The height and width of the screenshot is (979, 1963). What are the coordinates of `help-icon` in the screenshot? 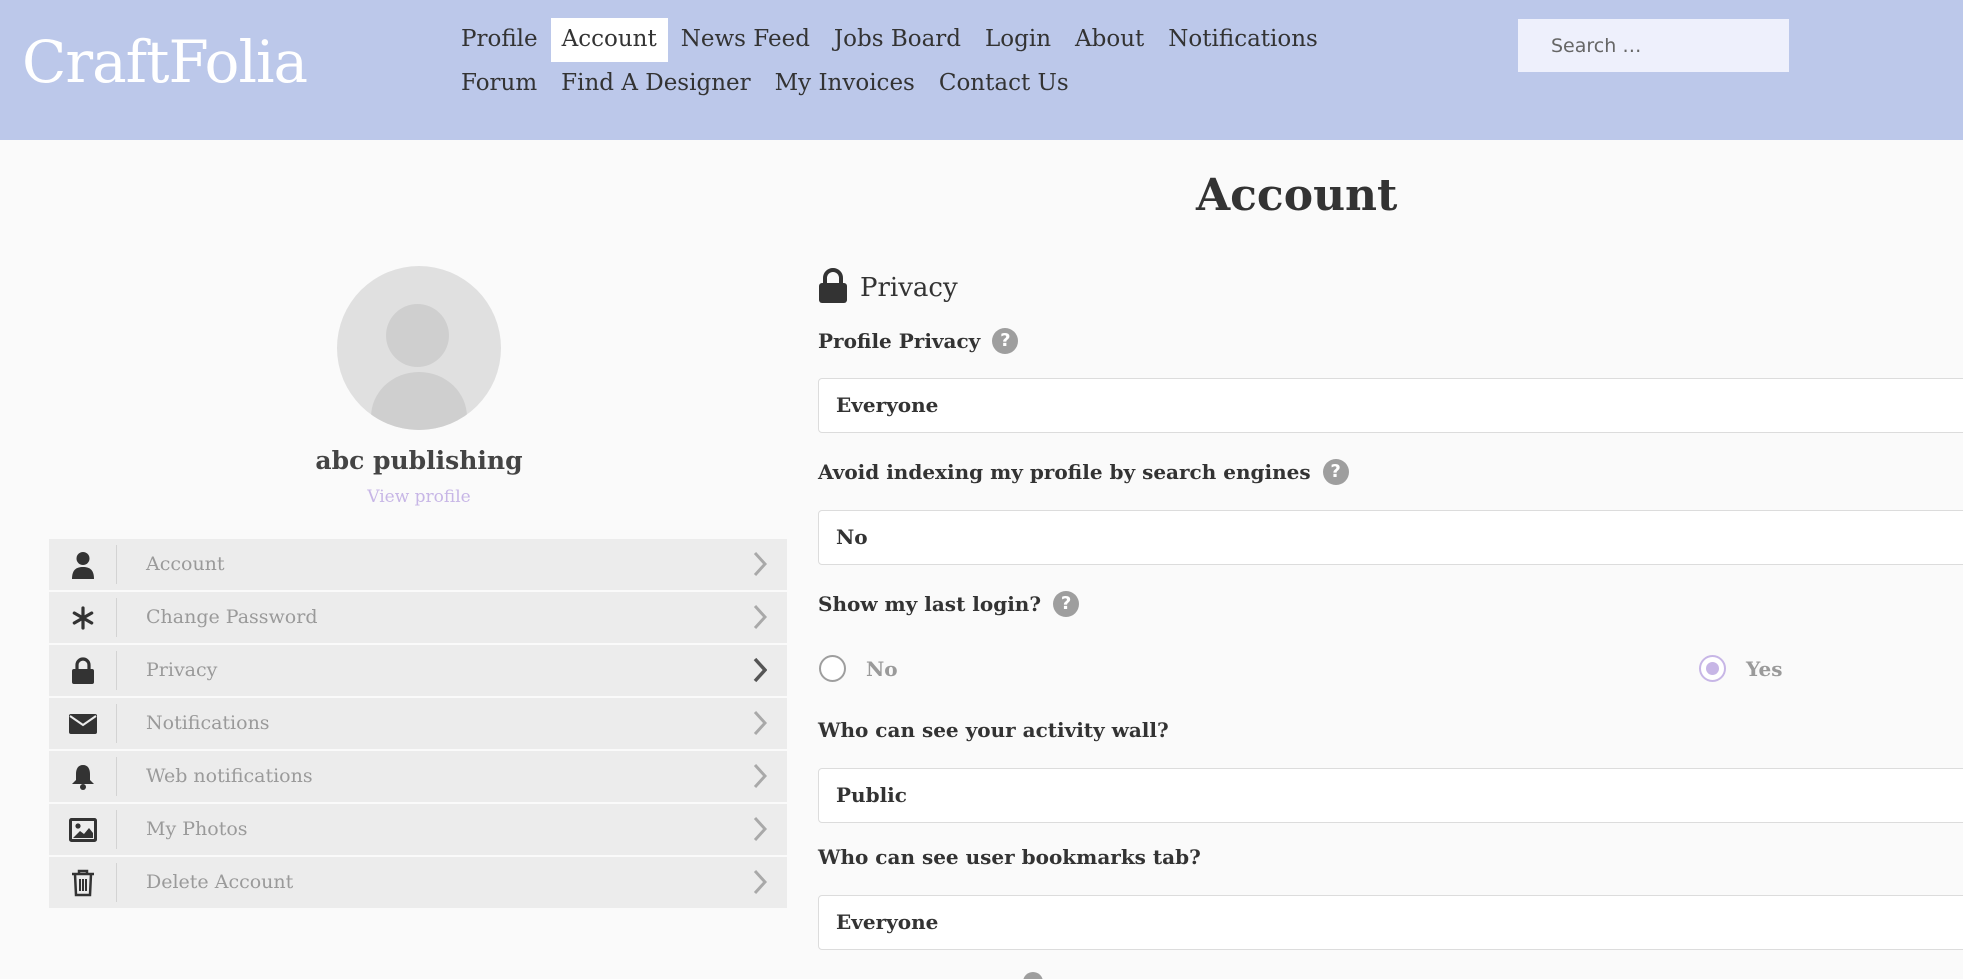 It's located at (1033, 975).